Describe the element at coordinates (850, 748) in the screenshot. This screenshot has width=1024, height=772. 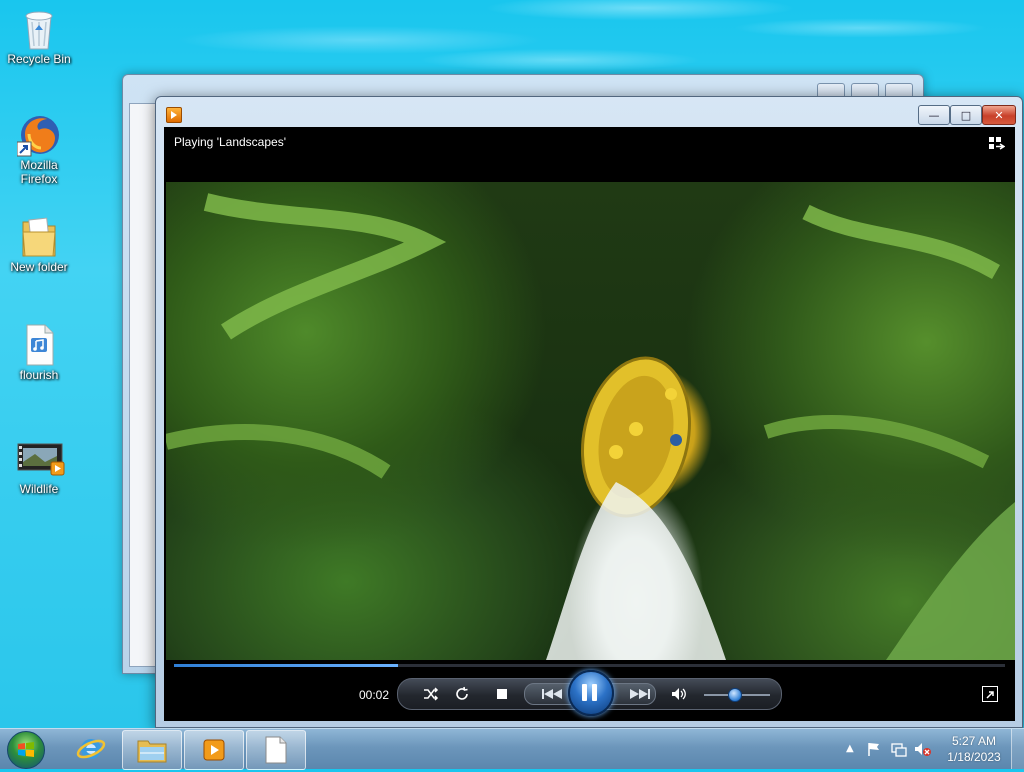
I see `show-hidden-icons-chevron-icon: ▲` at that location.